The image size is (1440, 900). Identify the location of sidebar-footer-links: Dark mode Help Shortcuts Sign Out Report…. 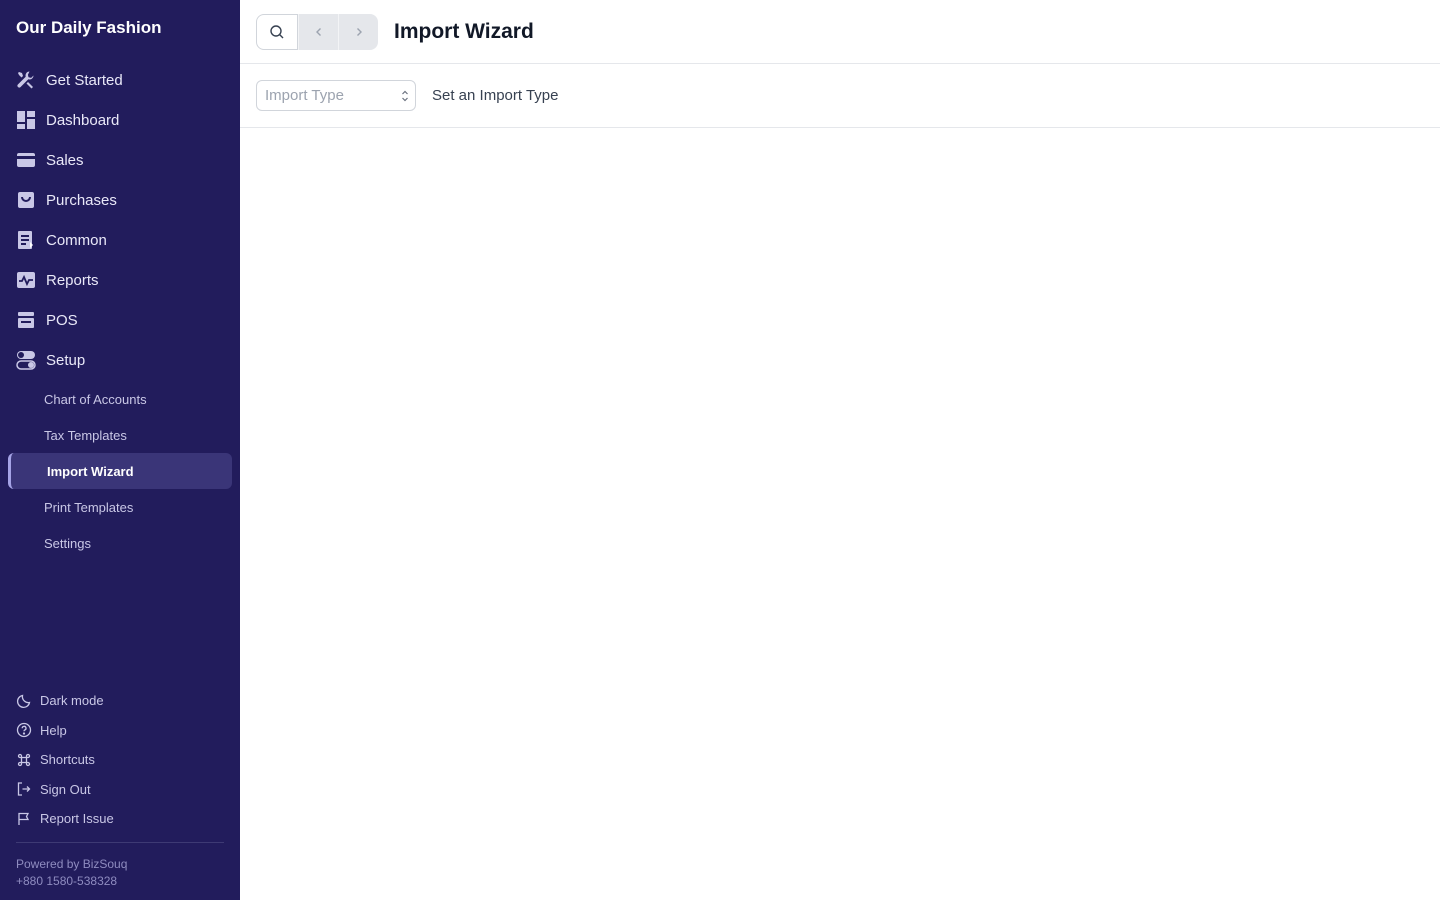
(120, 760).